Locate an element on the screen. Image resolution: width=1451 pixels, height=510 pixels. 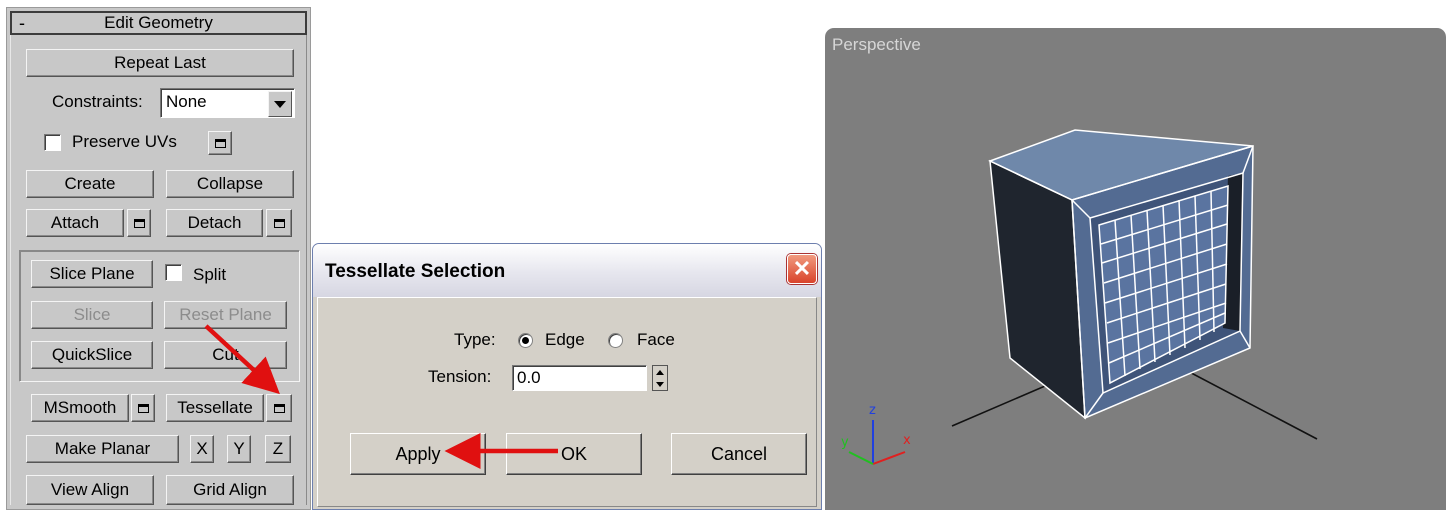
attach-settings-button is located at coordinates (139, 223).